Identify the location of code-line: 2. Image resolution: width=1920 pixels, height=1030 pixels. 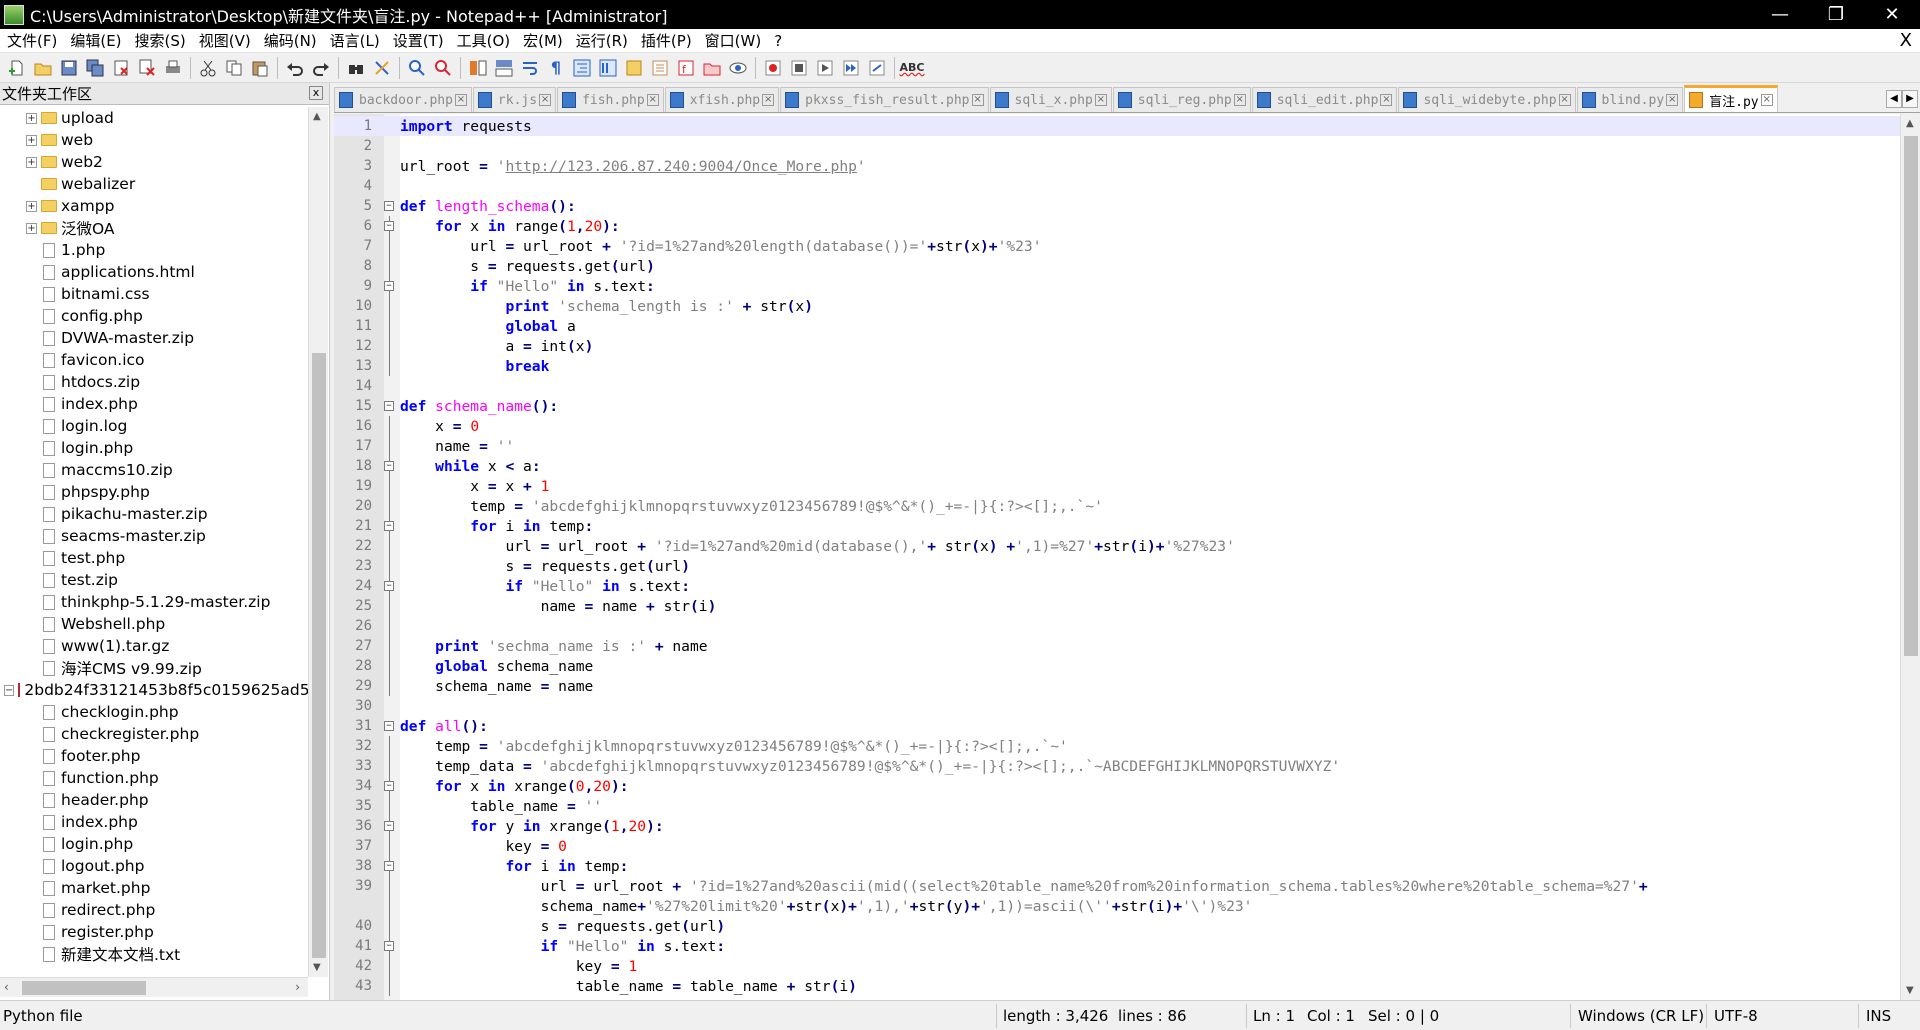
(1117, 146).